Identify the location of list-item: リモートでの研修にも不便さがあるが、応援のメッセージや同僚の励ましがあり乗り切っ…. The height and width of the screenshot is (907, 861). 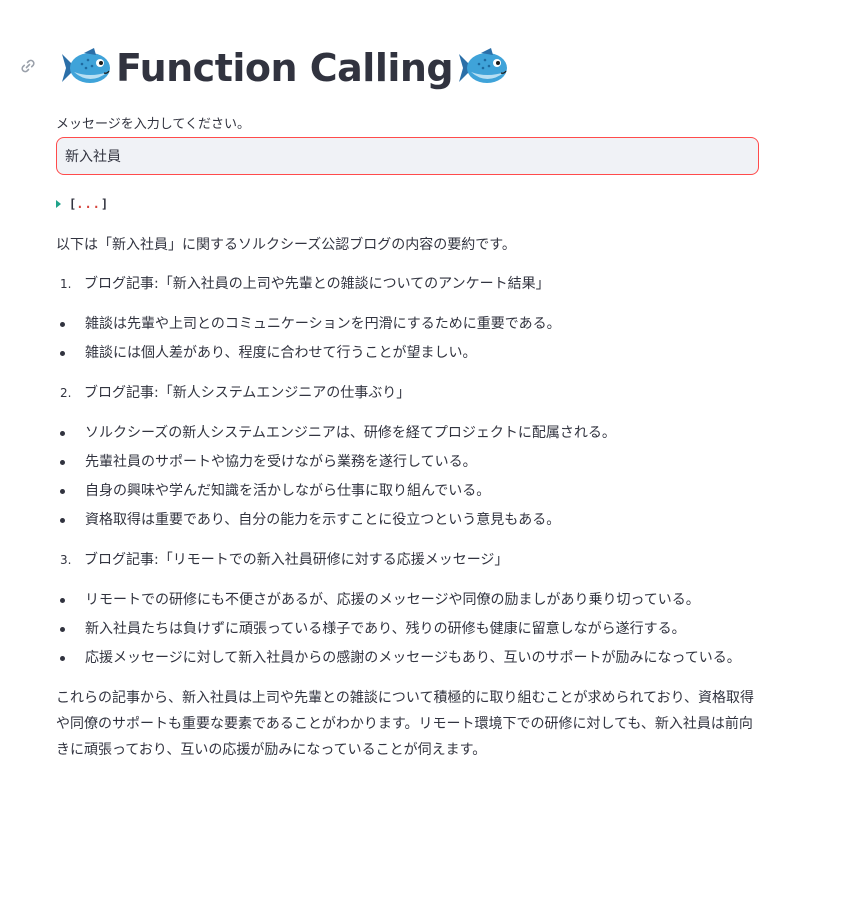
(408, 600).